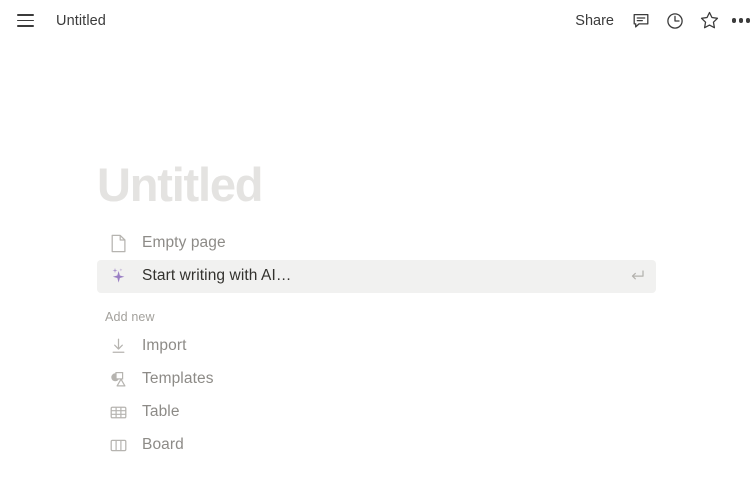 The image size is (750, 500). Describe the element at coordinates (164, 346) in the screenshot. I see `add-new-item-label: Import` at that location.